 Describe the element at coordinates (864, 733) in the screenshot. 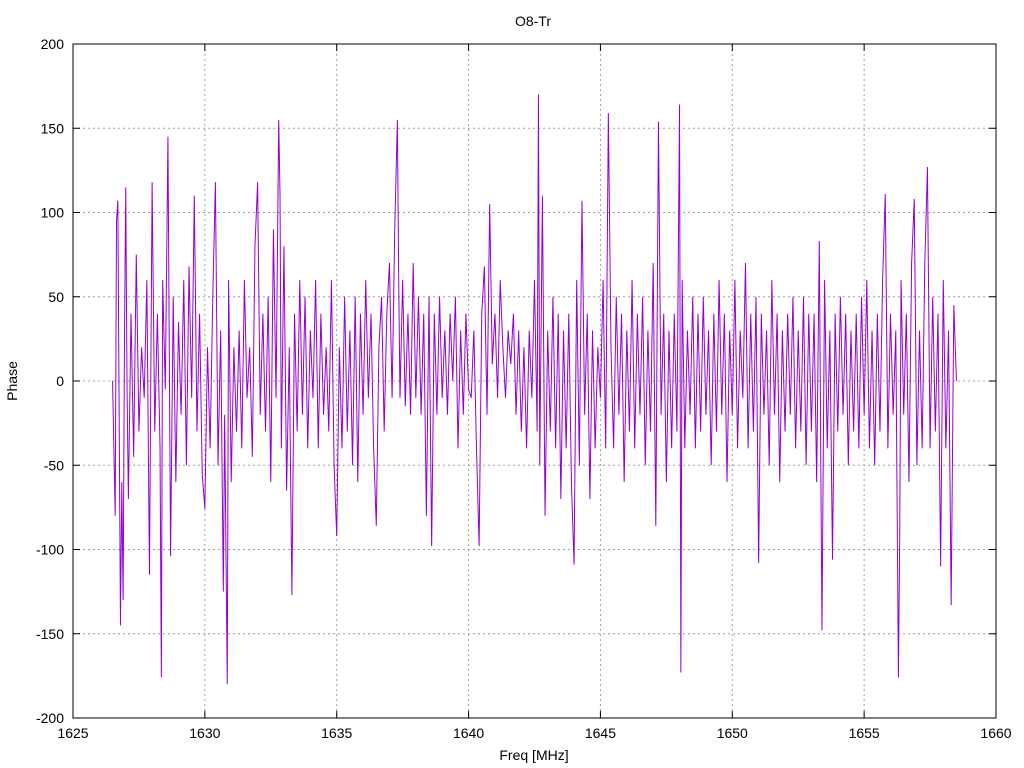

I see `x-tick-label: 1655` at that location.